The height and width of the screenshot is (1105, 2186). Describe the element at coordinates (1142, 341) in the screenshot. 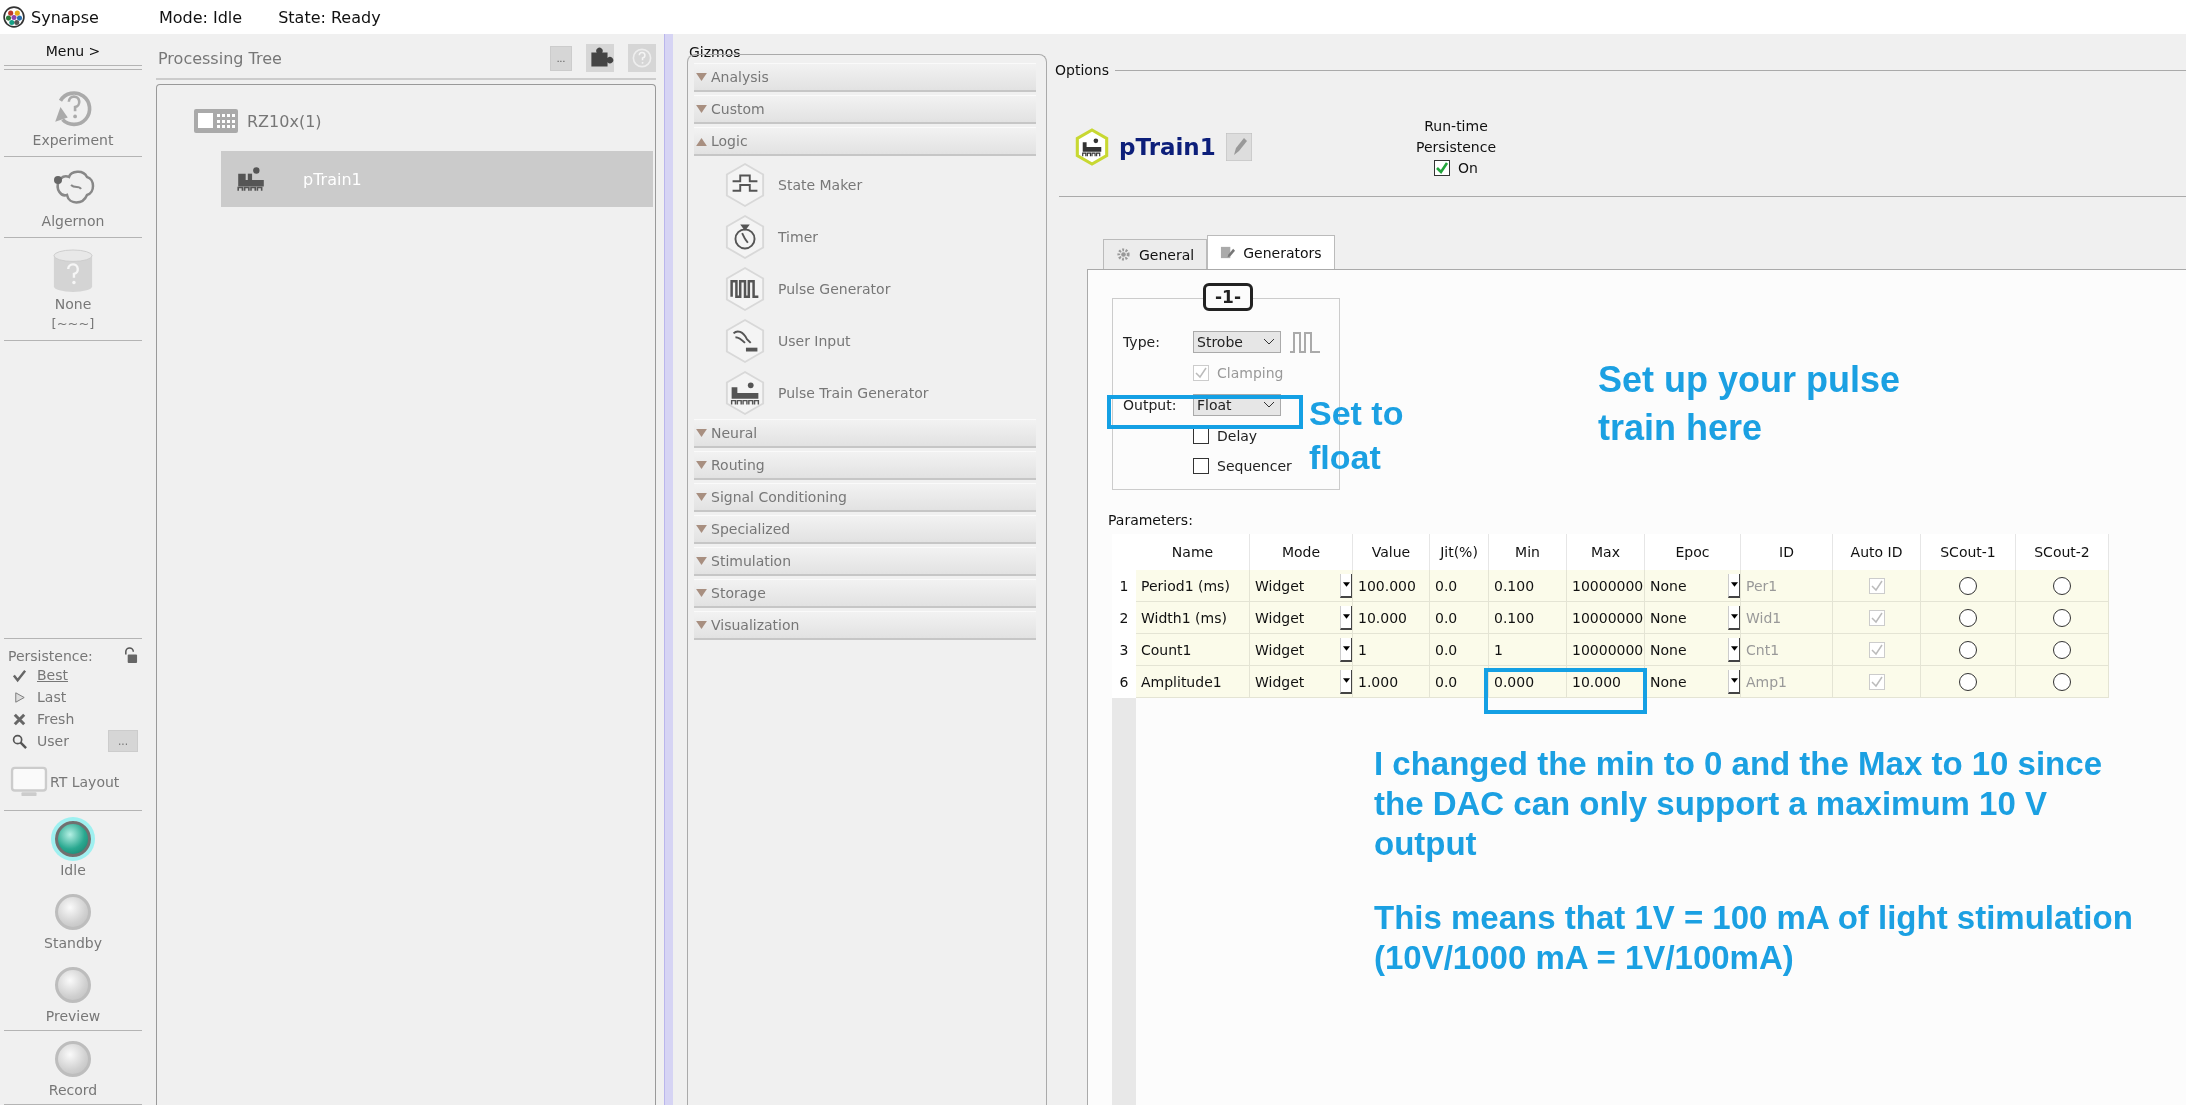

I see `type-label: Type:` at that location.